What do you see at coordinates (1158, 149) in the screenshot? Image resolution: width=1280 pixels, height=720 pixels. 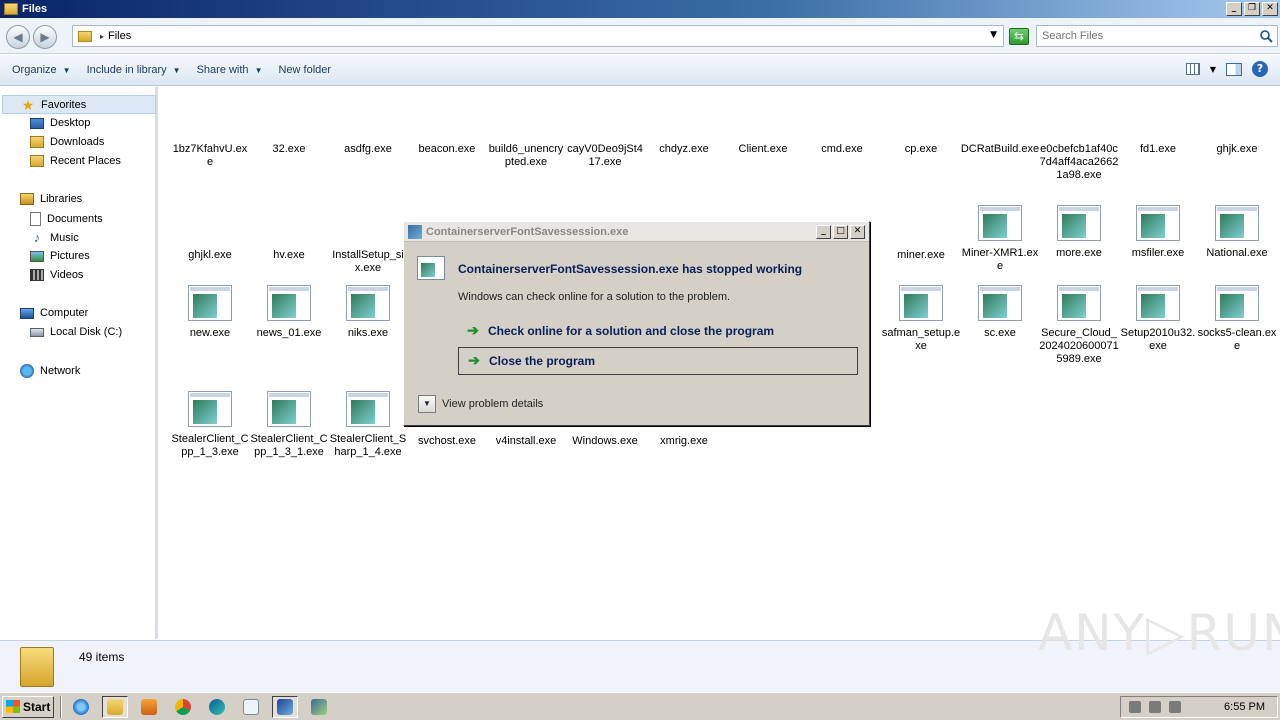 I see `file-item: fd1.exe` at bounding box center [1158, 149].